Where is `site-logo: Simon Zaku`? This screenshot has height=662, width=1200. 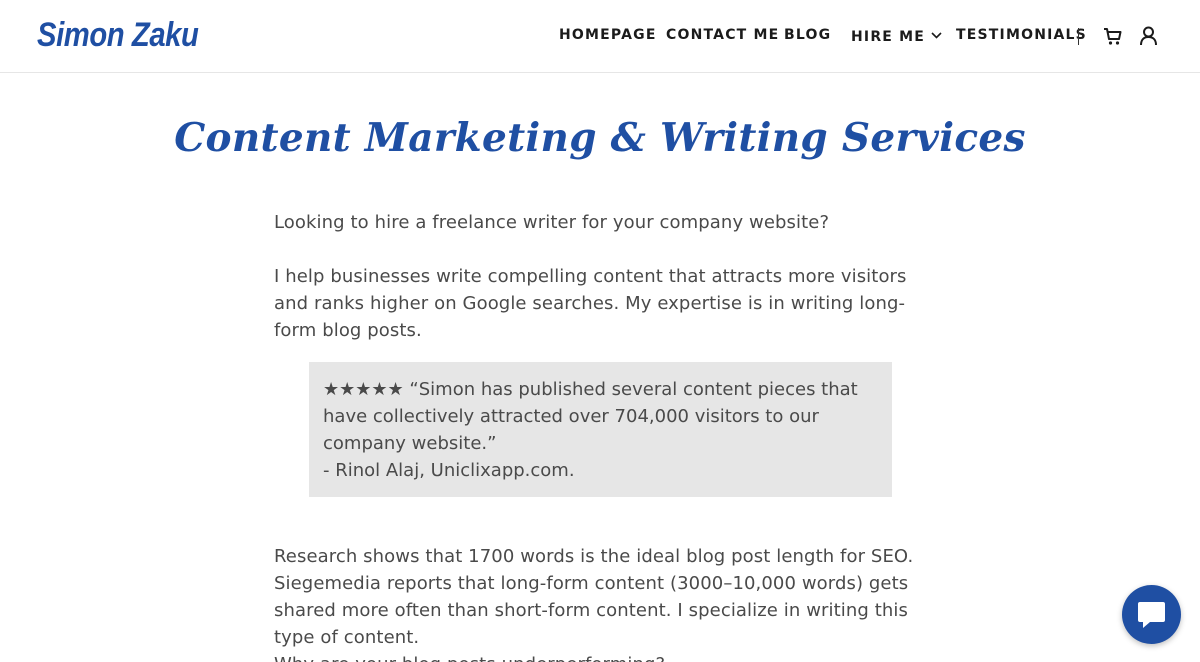 site-logo: Simon Zaku is located at coordinates (118, 35).